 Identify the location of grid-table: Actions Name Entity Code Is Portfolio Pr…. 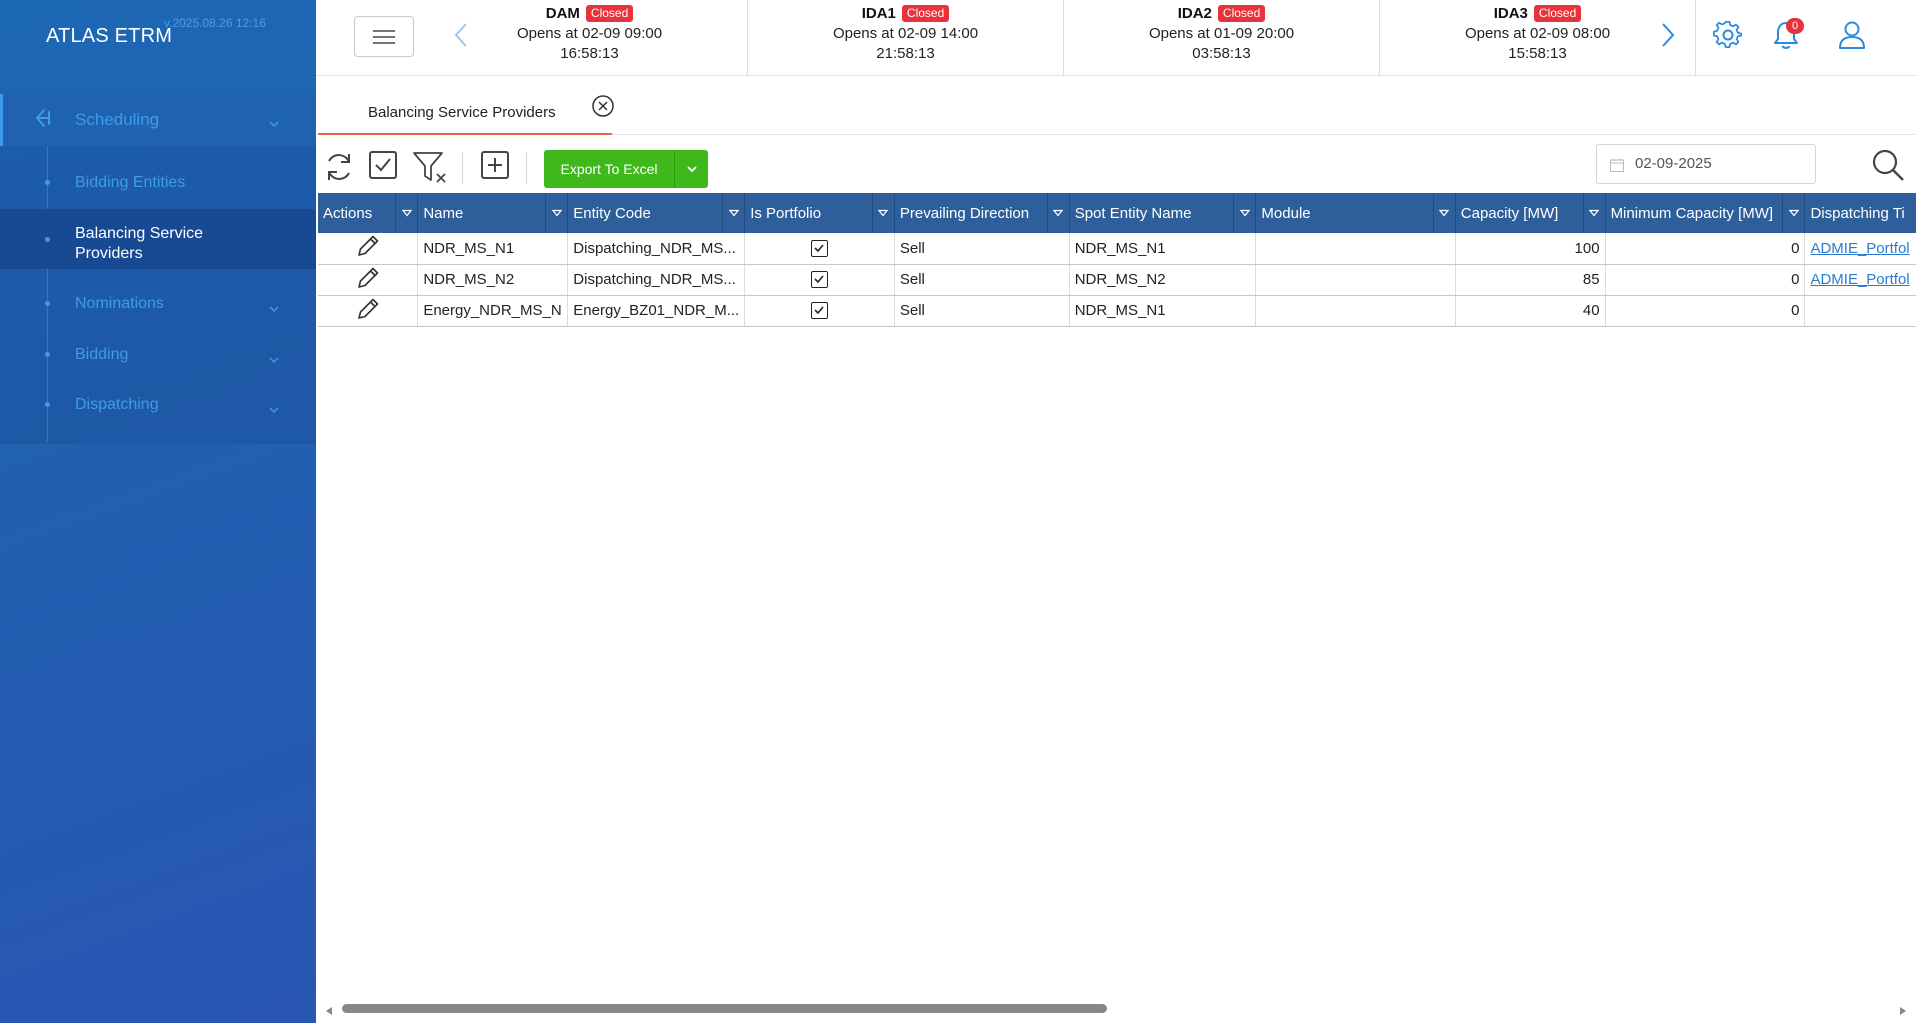
(1117, 260).